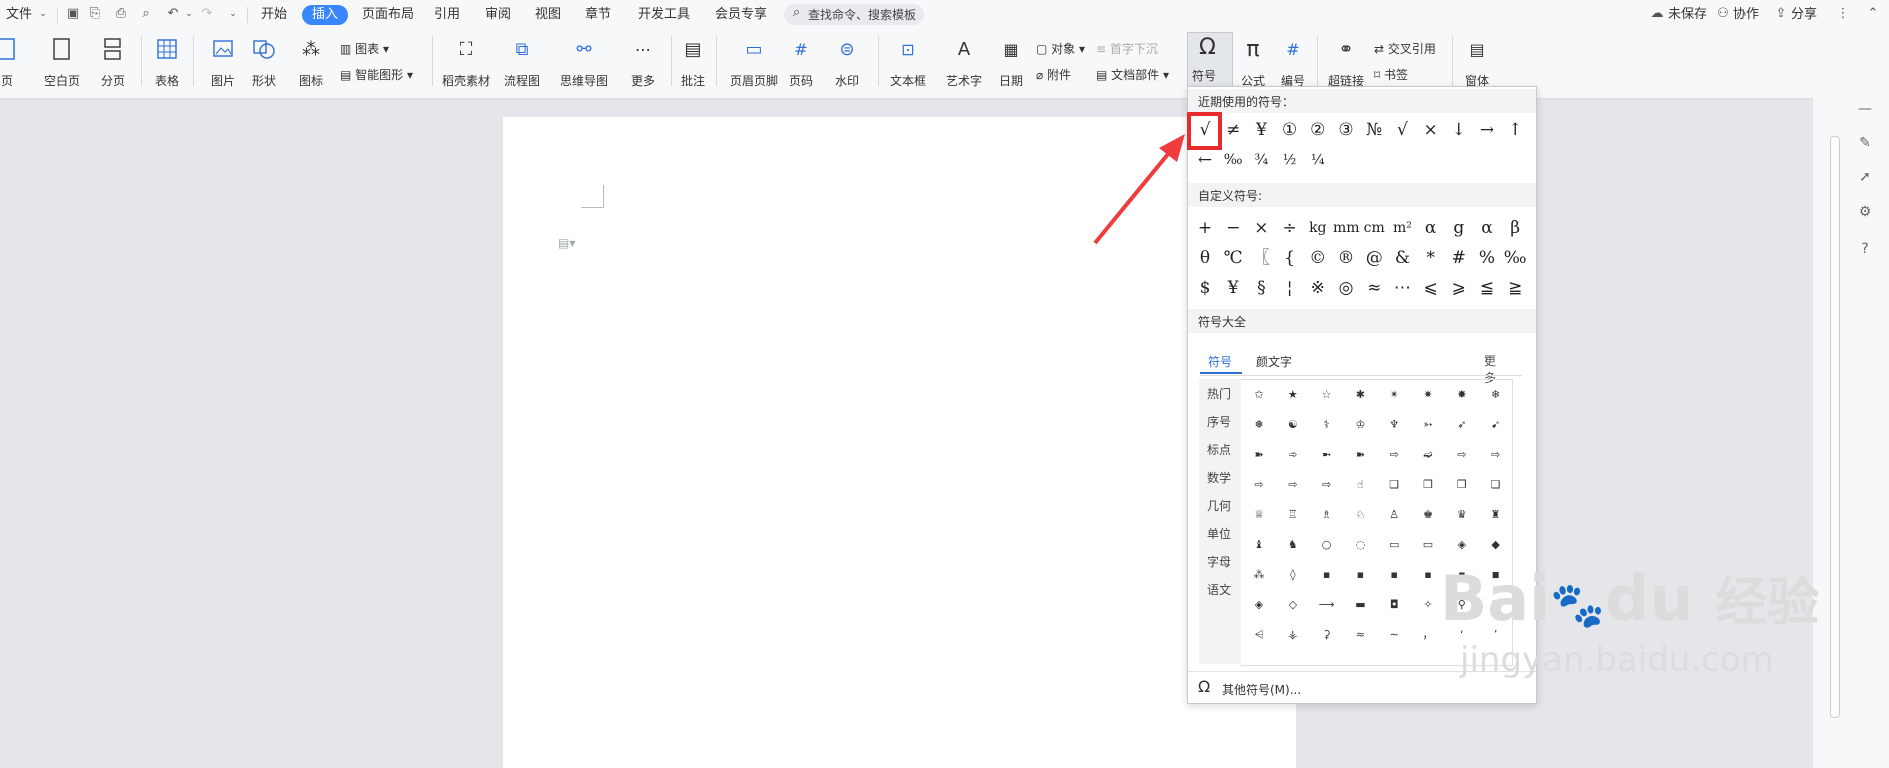 Image resolution: width=1889 pixels, height=768 pixels. Describe the element at coordinates (1428, 575) in the screenshot. I see `symbol-cell: ▪` at that location.